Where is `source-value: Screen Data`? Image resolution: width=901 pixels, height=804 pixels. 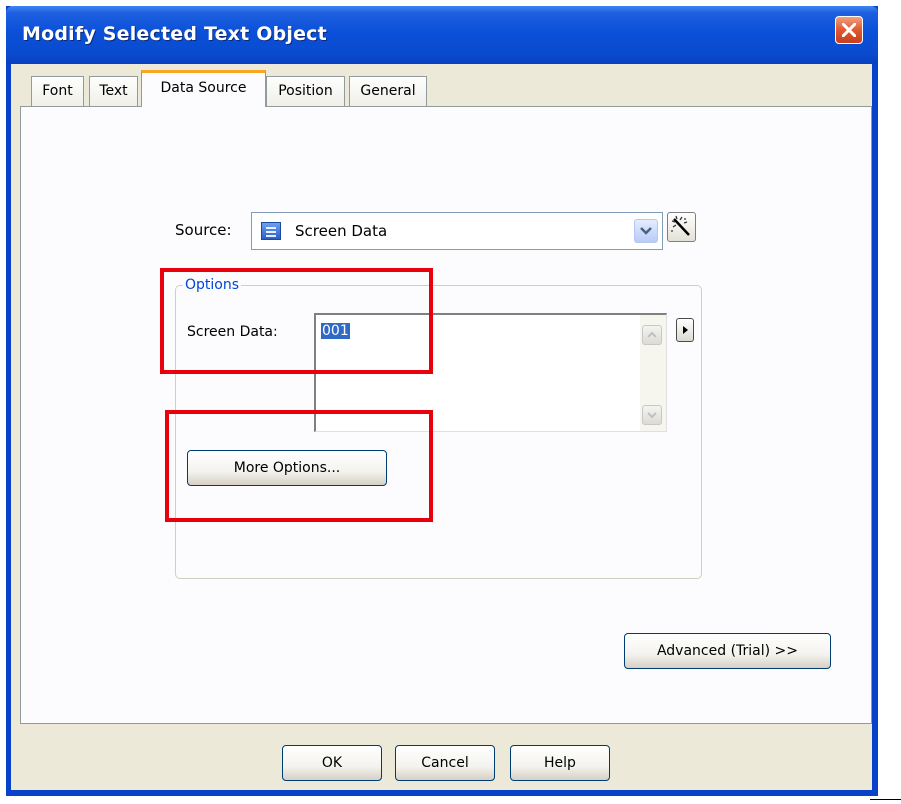
source-value: Screen Data is located at coordinates (341, 231).